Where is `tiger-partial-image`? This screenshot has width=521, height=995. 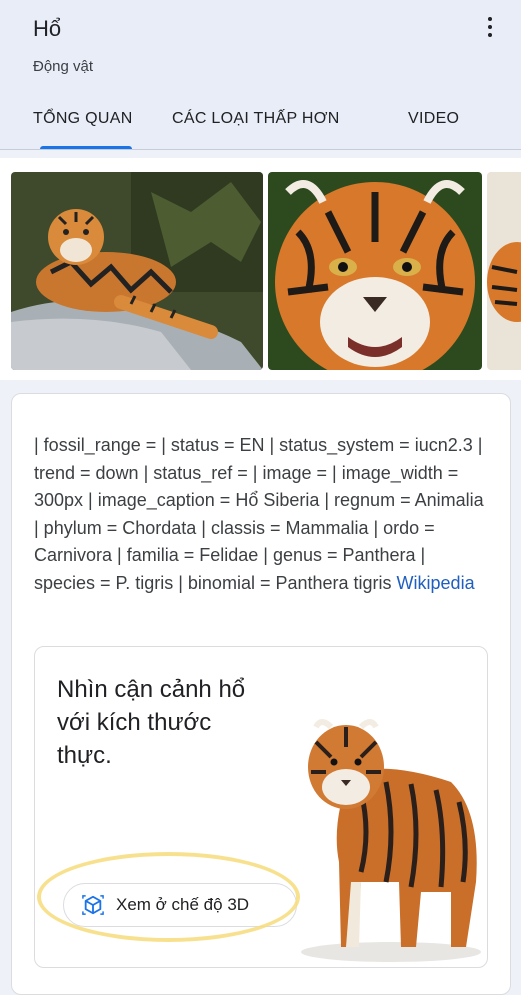
tiger-partial-image is located at coordinates (504, 271).